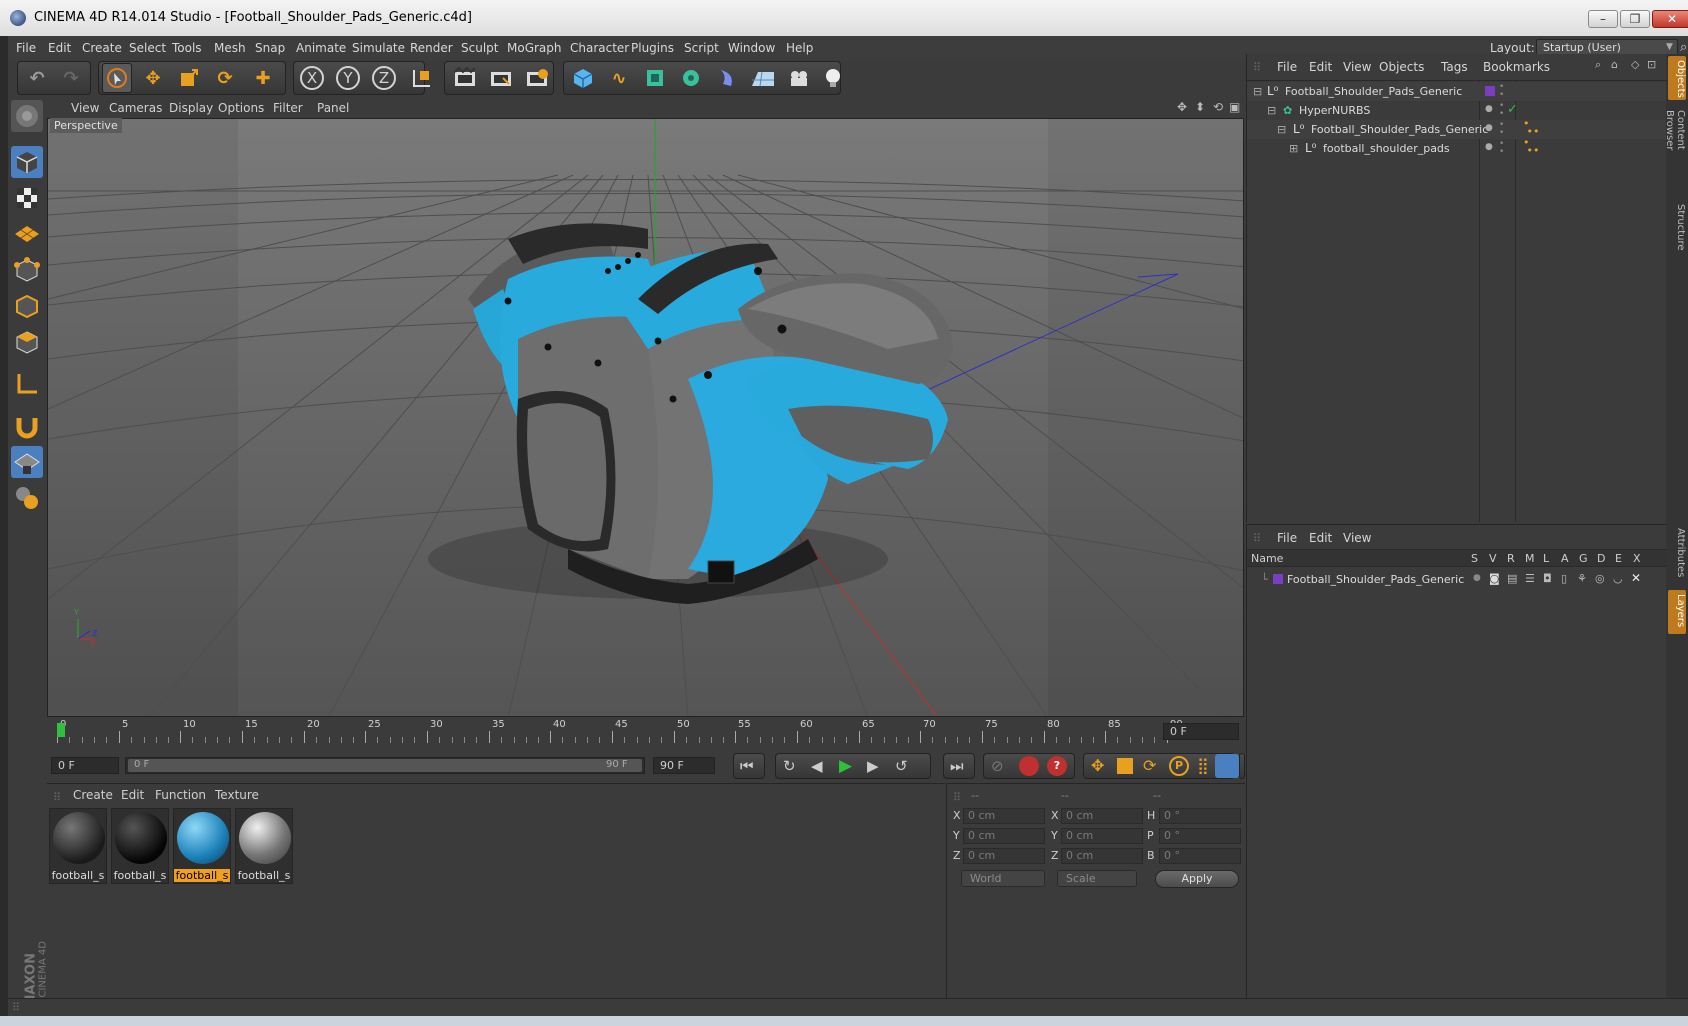 Image resolution: width=1688 pixels, height=1026 pixels. Describe the element at coordinates (1197, 879) in the screenshot. I see `apply-button: Apply` at that location.